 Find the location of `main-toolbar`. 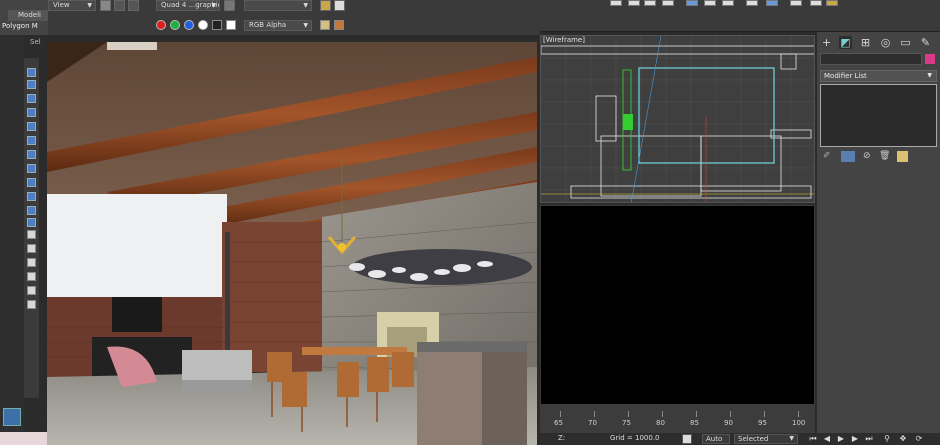

main-toolbar is located at coordinates (740, 16).